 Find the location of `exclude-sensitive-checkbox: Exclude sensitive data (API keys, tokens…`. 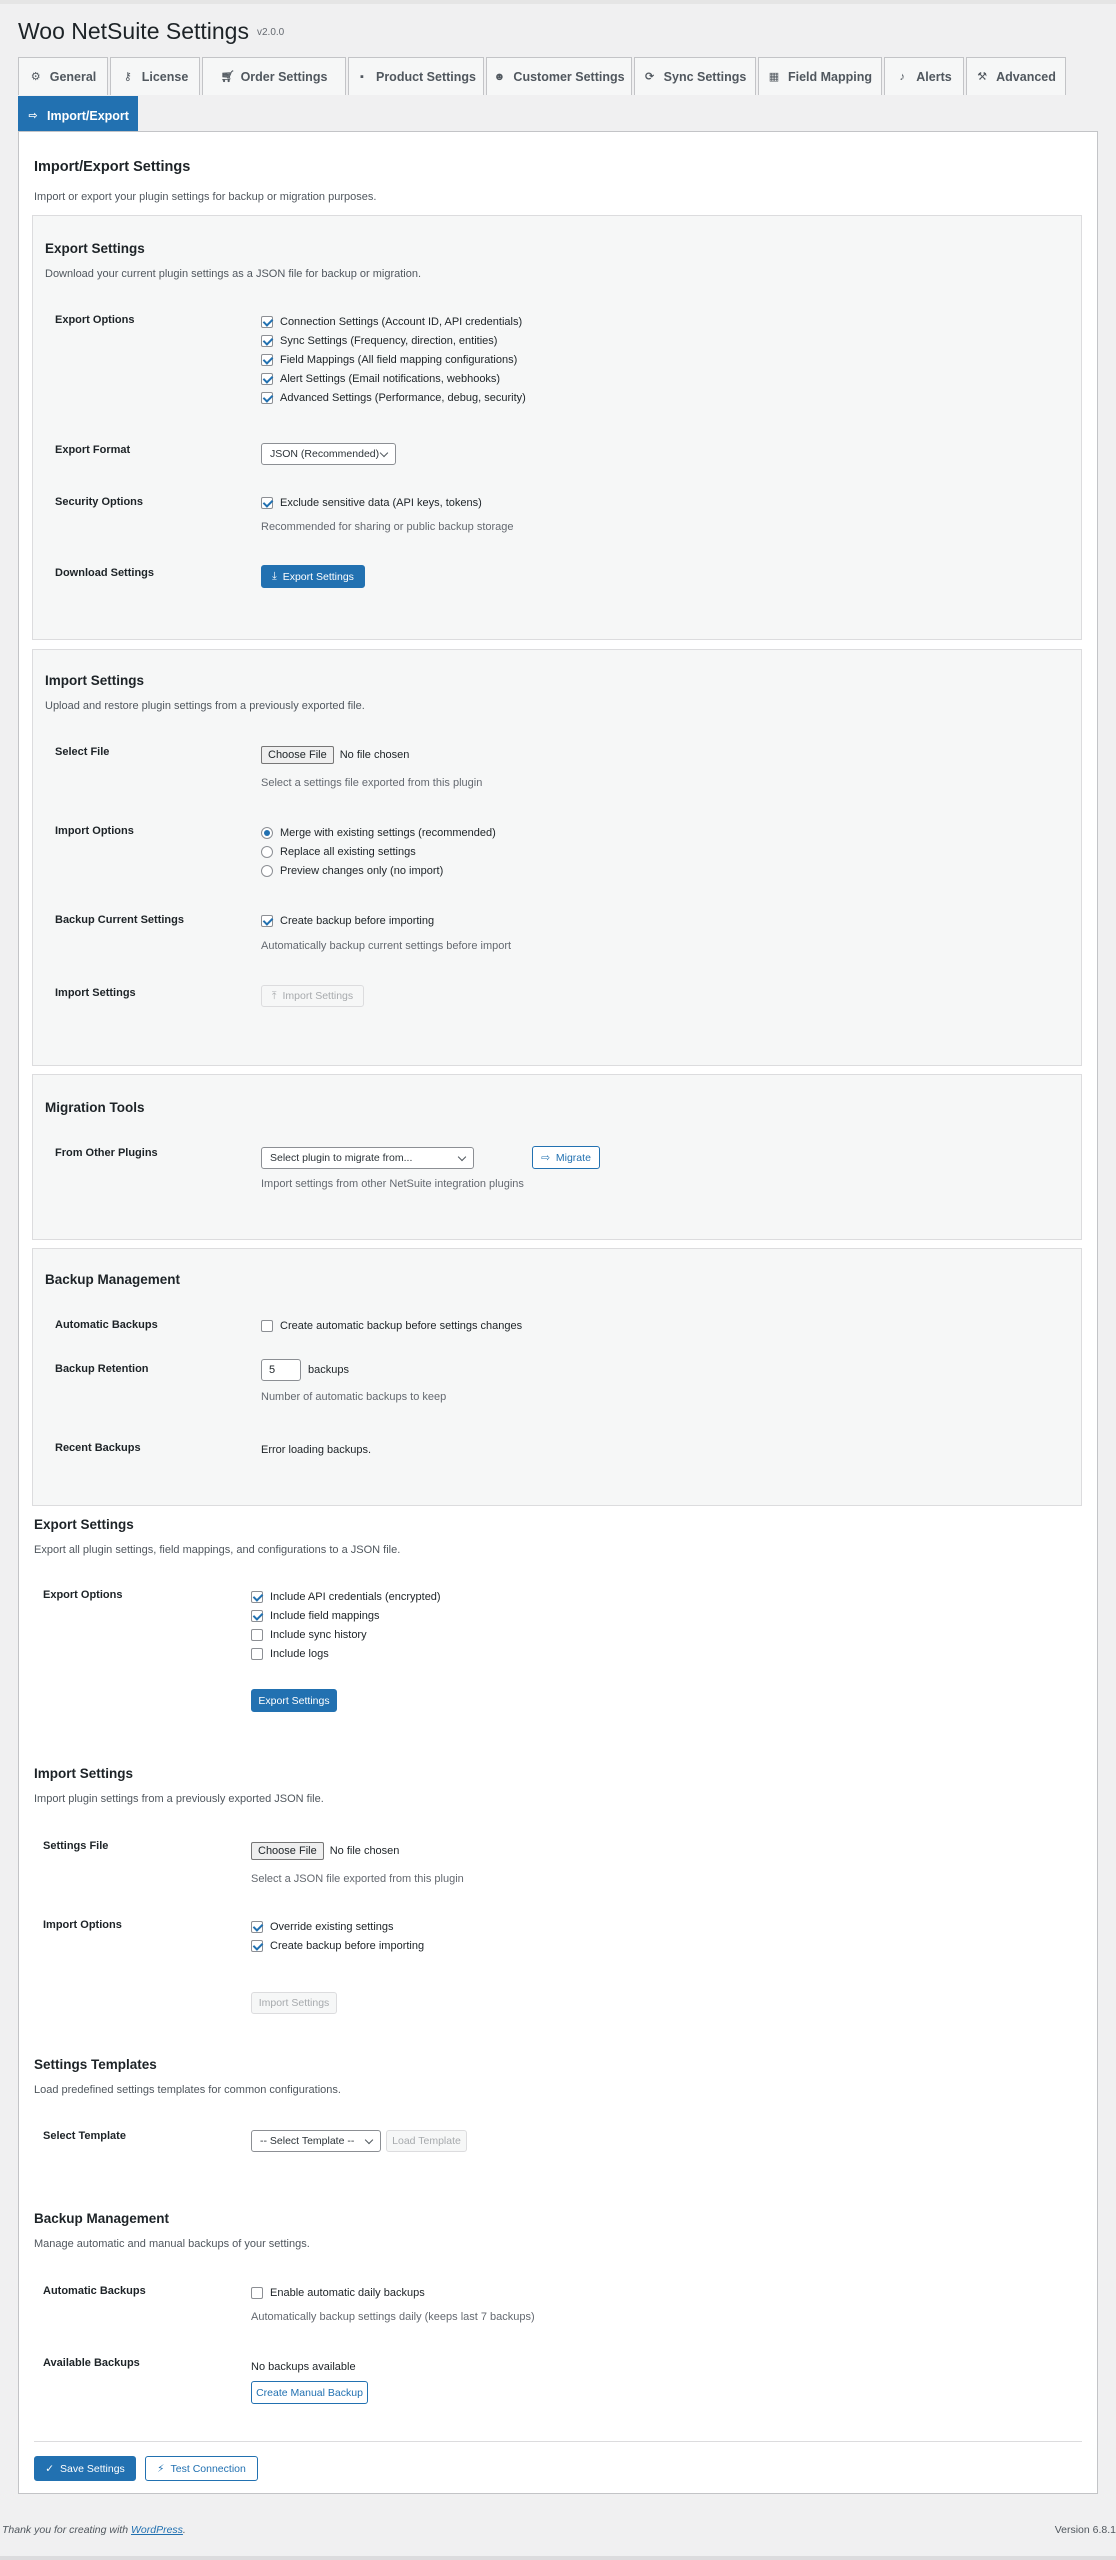

exclude-sensitive-checkbox: Exclude sensitive data (API keys, tokens… is located at coordinates (371, 503).